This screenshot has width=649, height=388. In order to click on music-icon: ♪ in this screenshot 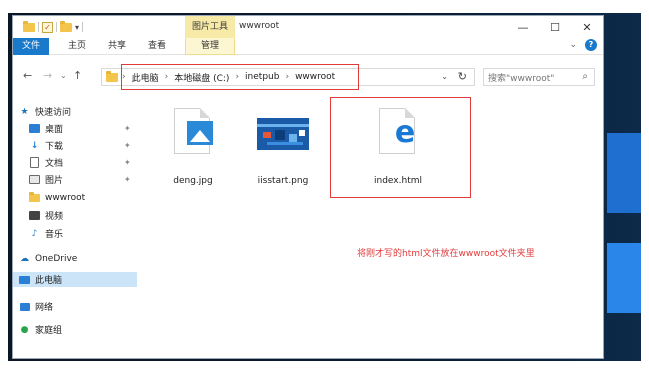, I will do `click(34, 233)`.